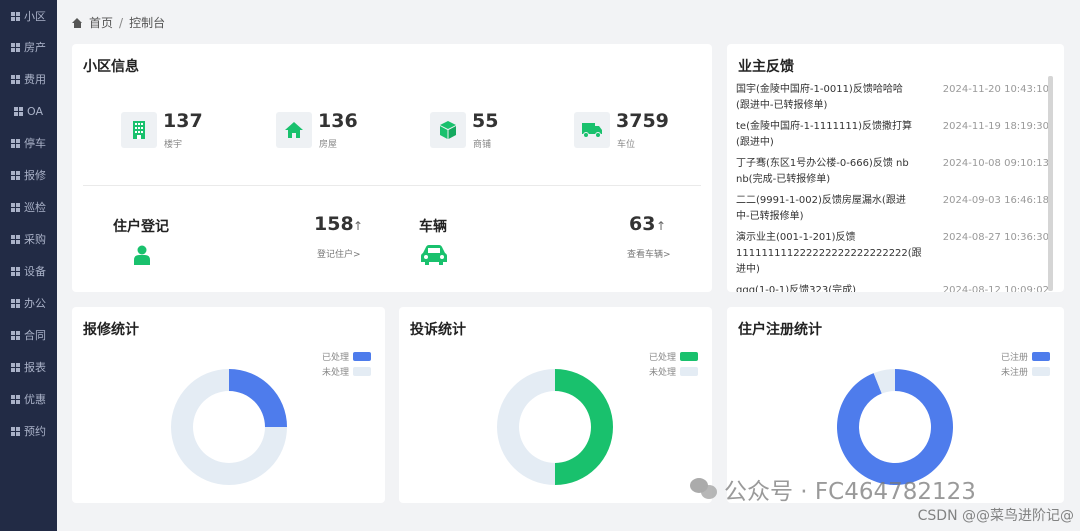 The width and height of the screenshot is (1080, 531). I want to click on sidebar-item-repair: 报修, so click(28, 175).